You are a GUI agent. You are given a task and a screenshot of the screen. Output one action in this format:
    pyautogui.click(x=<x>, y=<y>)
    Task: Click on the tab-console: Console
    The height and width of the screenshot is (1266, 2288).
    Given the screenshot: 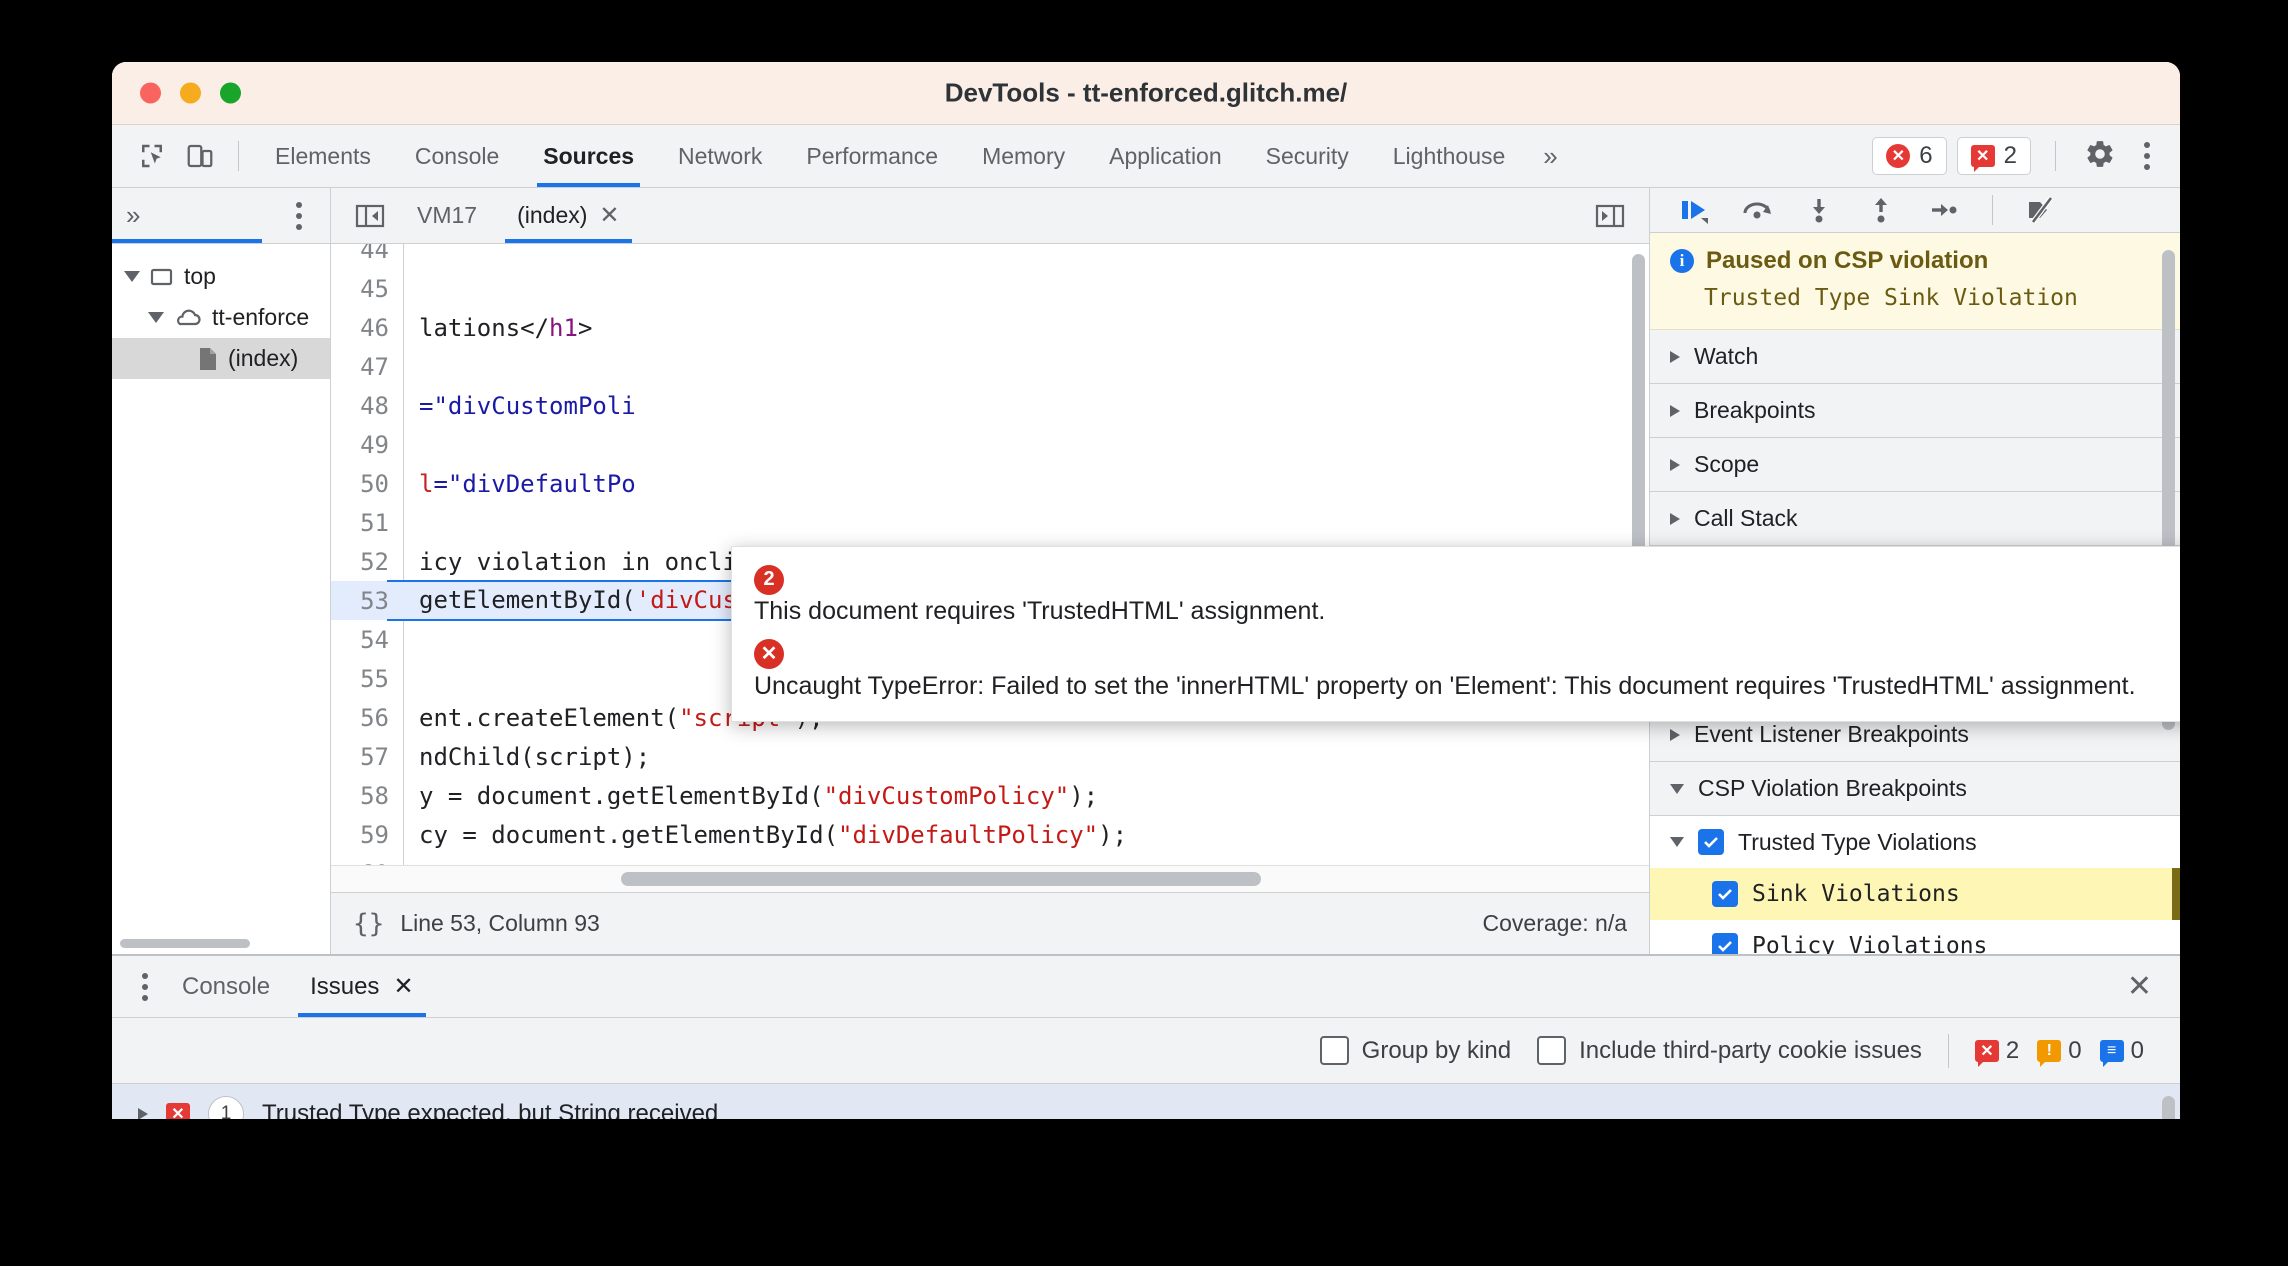 What is the action you would take?
    pyautogui.click(x=457, y=156)
    